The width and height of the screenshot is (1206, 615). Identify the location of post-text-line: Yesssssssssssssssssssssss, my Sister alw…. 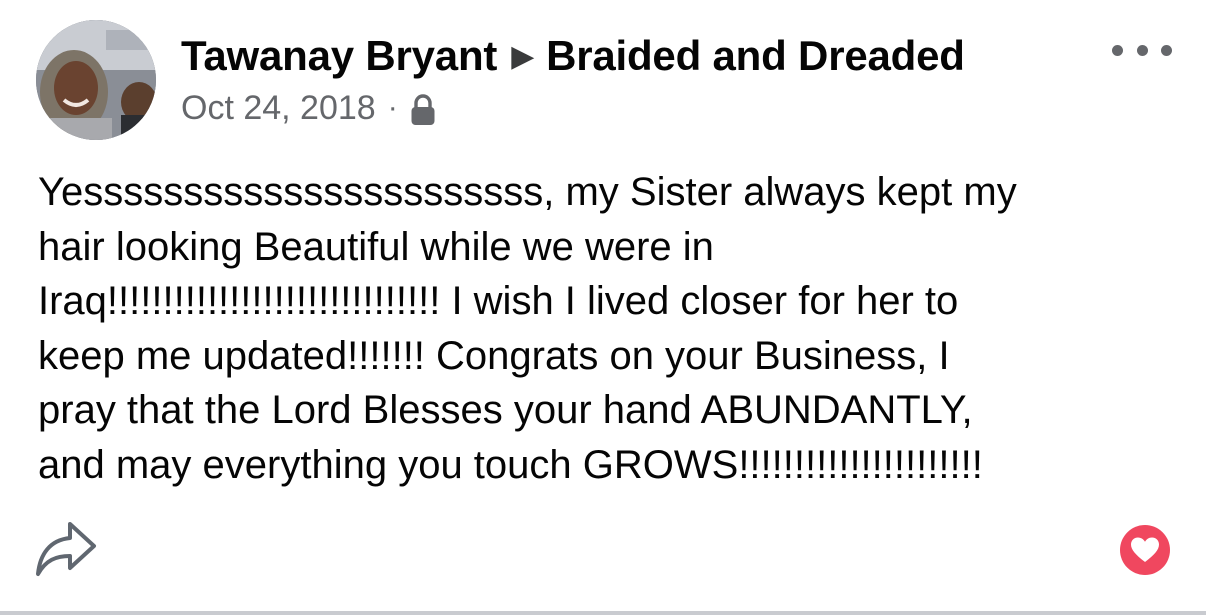
(527, 192).